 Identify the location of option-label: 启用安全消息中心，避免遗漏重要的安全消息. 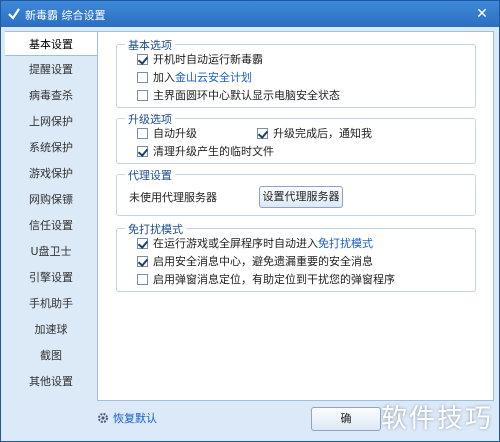
(263, 261).